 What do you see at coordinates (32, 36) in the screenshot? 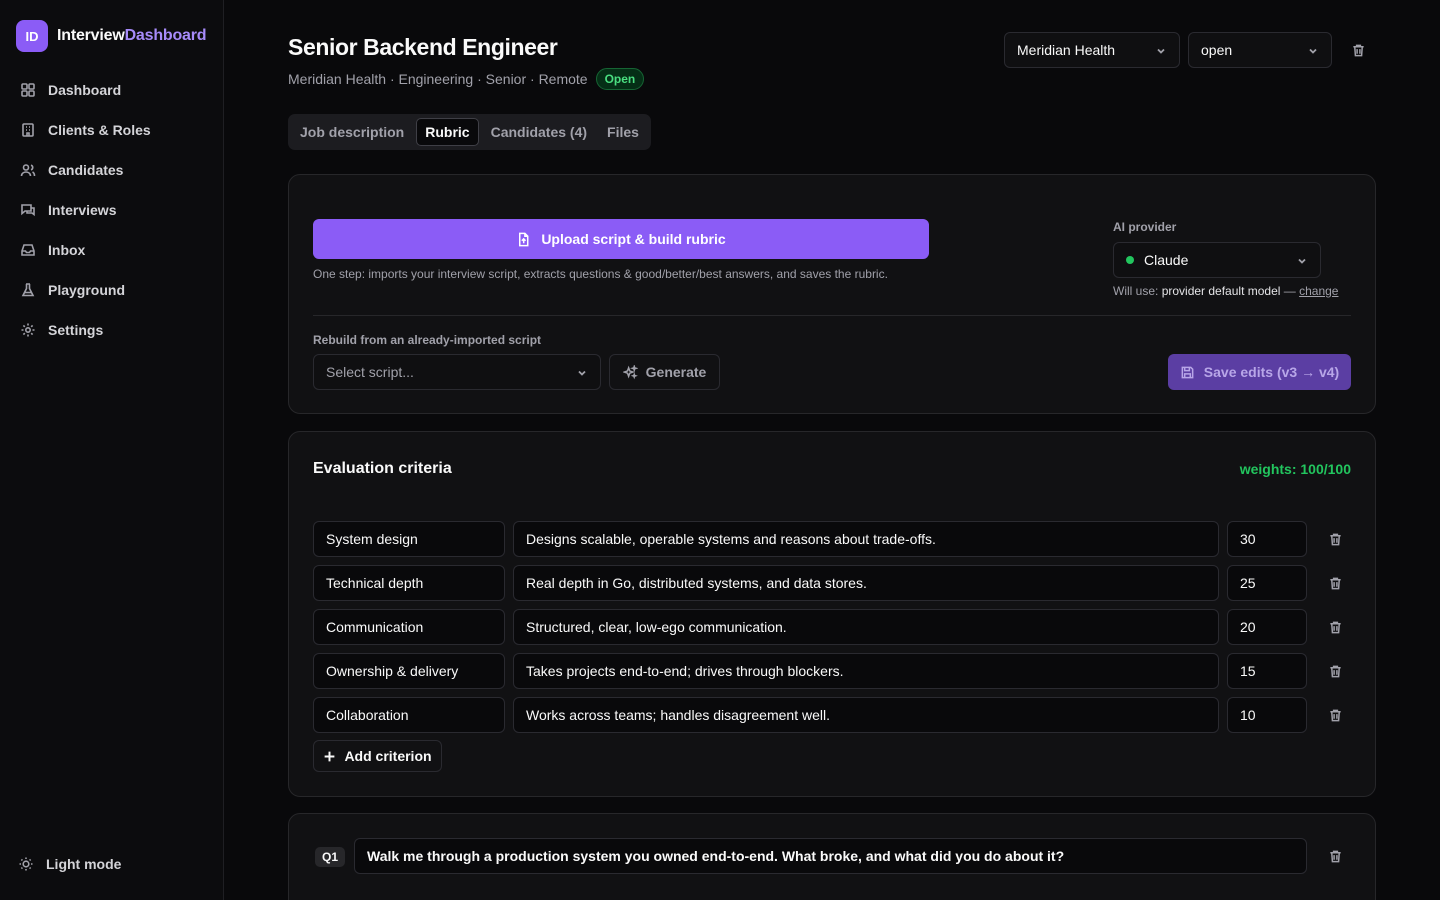
I see `logo-badge: ID` at bounding box center [32, 36].